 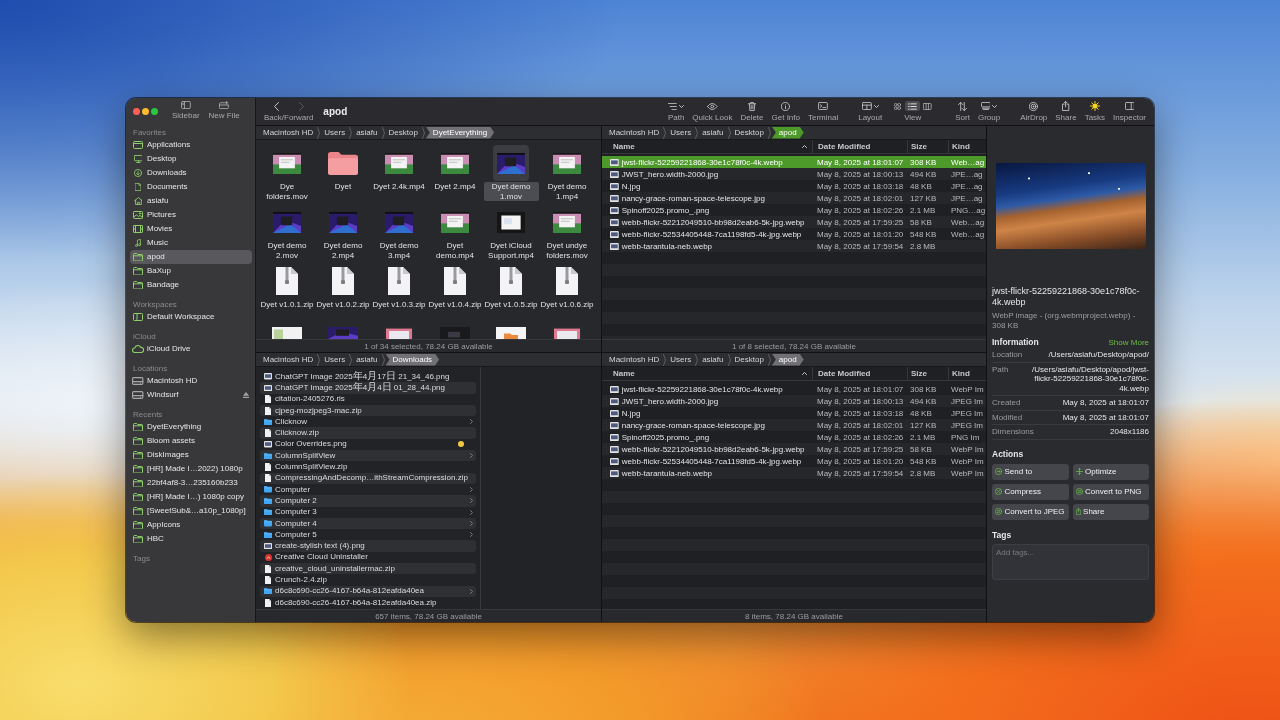 What do you see at coordinates (794, 401) in the screenshot?
I see `file-row: JWST_hero.width-2000.jpg May 8, 2025 at 18:00:13 494 KB JPEG Im` at bounding box center [794, 401].